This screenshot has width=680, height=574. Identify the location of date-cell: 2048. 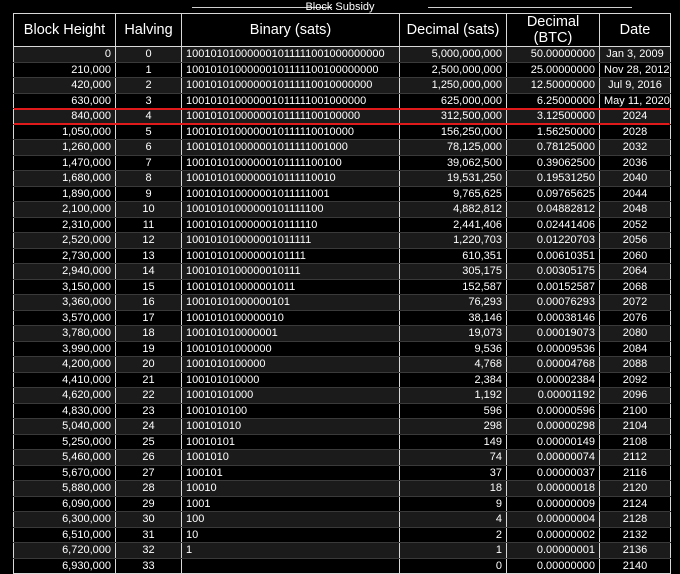
(635, 209).